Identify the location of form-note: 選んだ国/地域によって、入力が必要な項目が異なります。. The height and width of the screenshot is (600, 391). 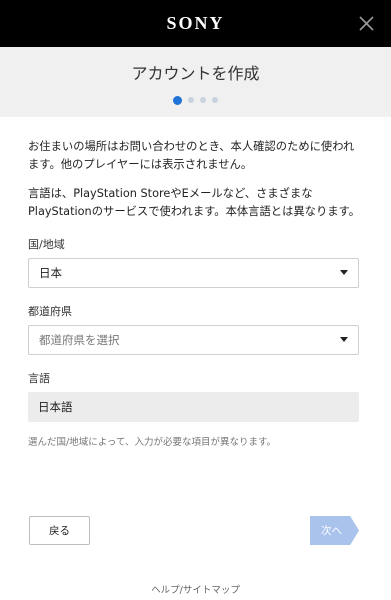
(152, 442).